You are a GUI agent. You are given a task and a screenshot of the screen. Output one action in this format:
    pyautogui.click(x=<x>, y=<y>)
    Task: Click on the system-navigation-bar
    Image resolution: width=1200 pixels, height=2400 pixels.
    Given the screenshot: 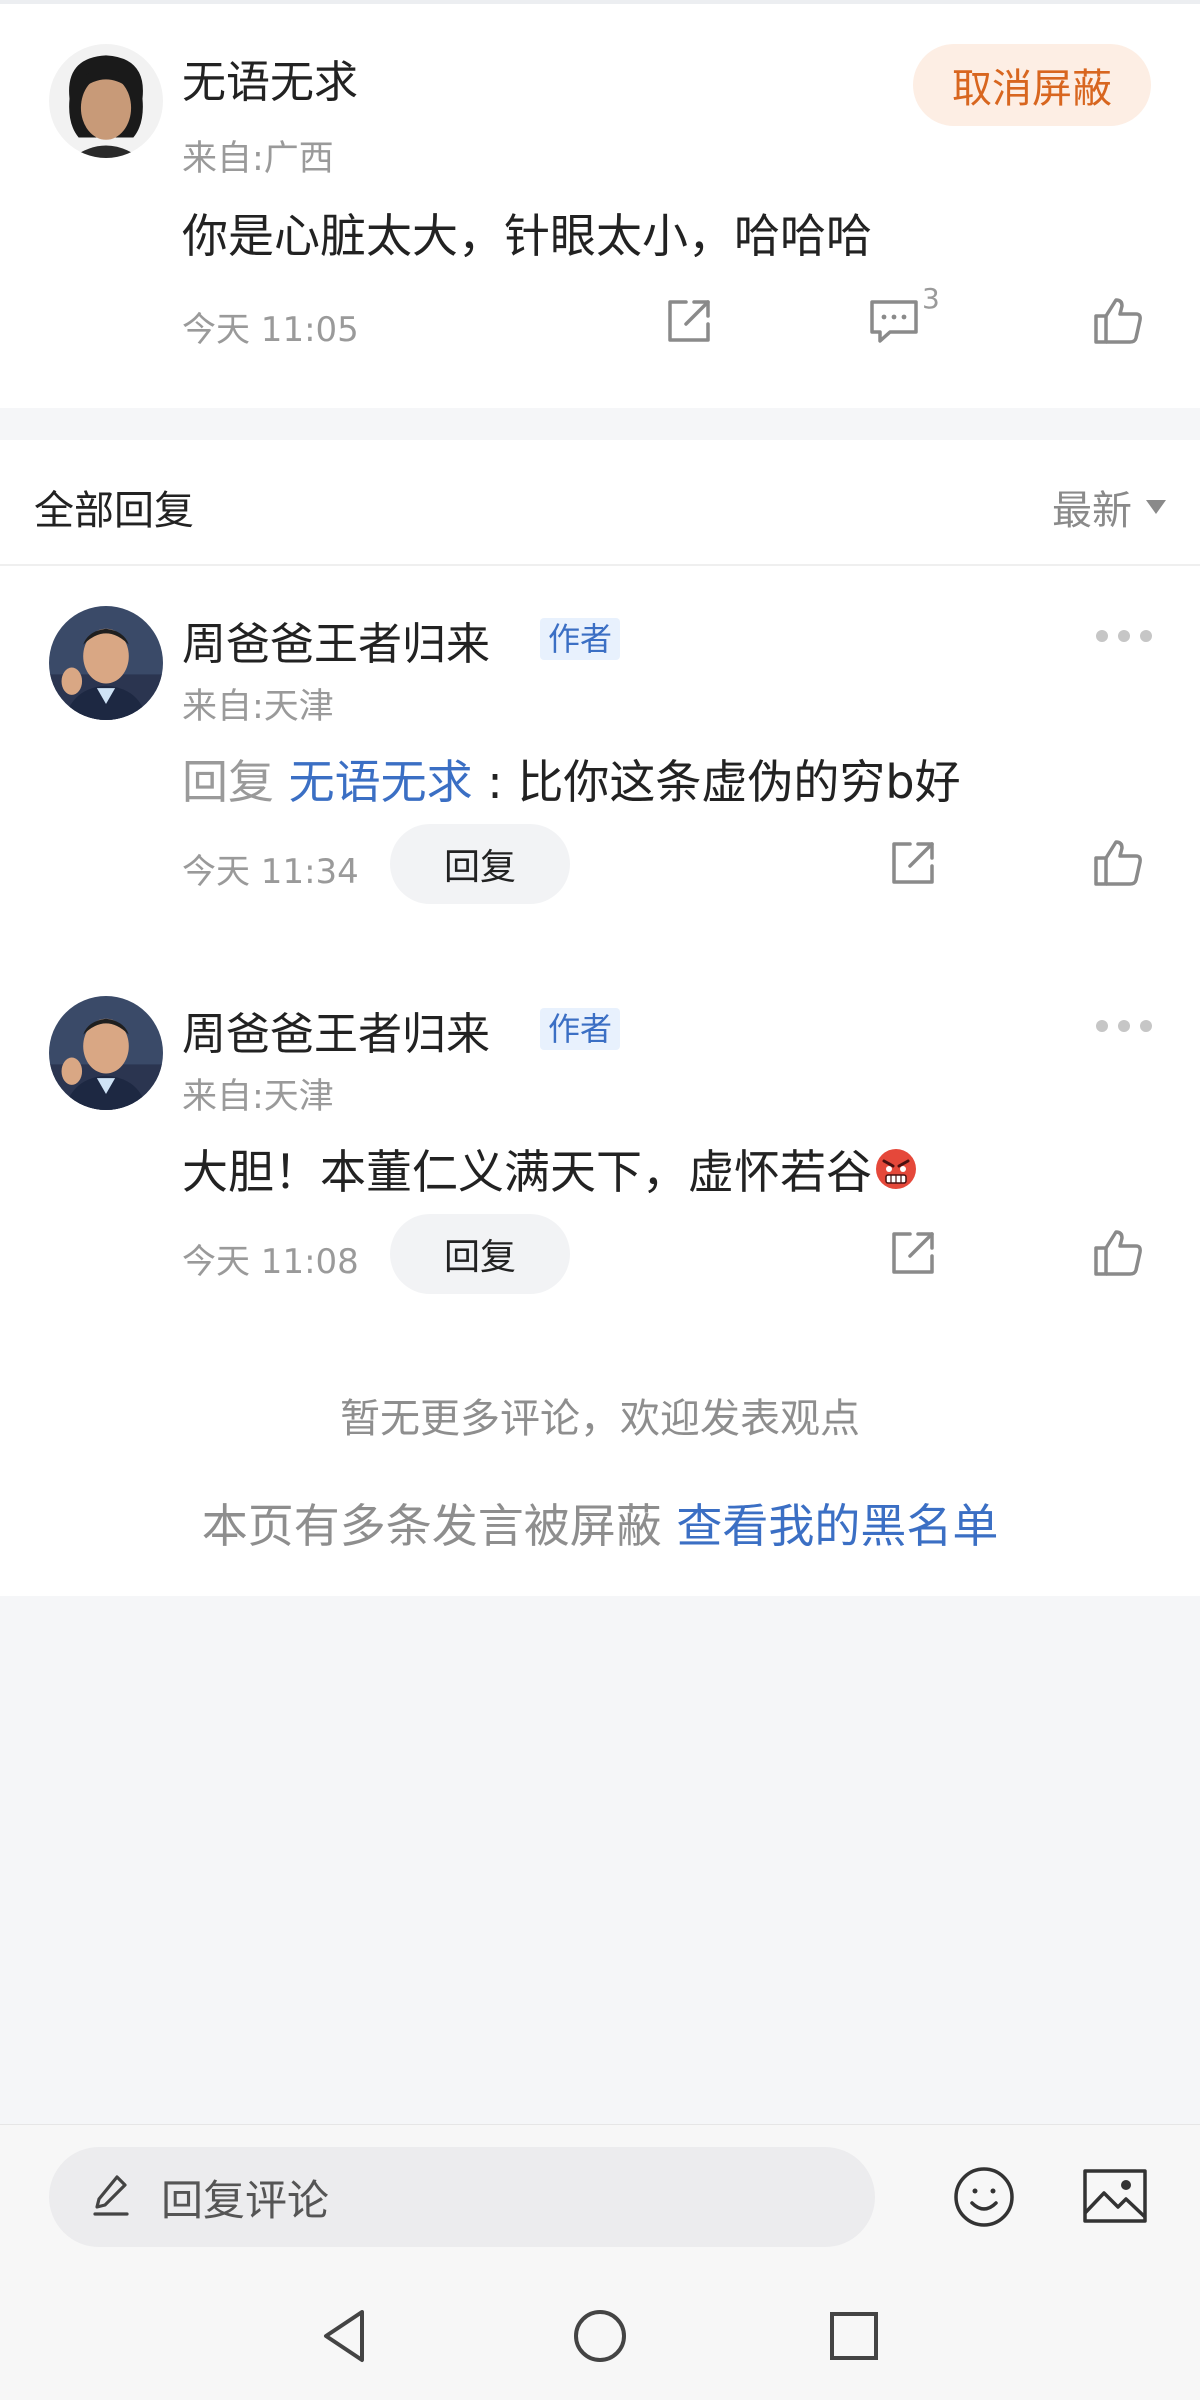 What is the action you would take?
    pyautogui.click(x=600, y=2335)
    